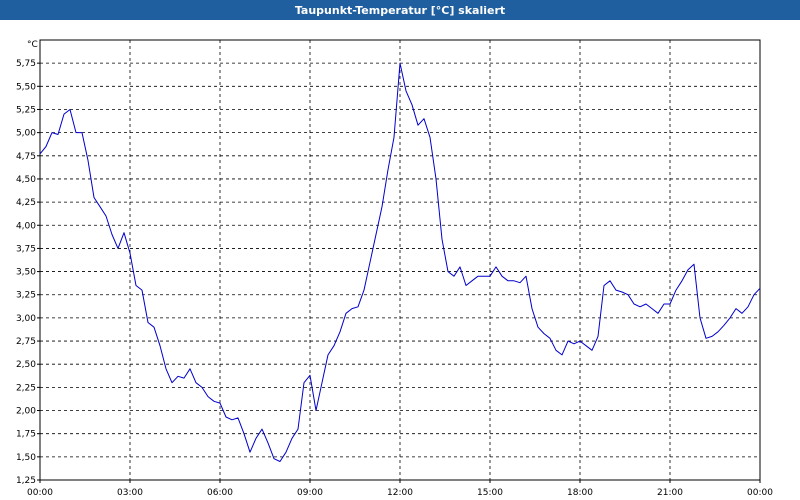  What do you see at coordinates (310, 493) in the screenshot?
I see `x-tick-time: 09:00` at bounding box center [310, 493].